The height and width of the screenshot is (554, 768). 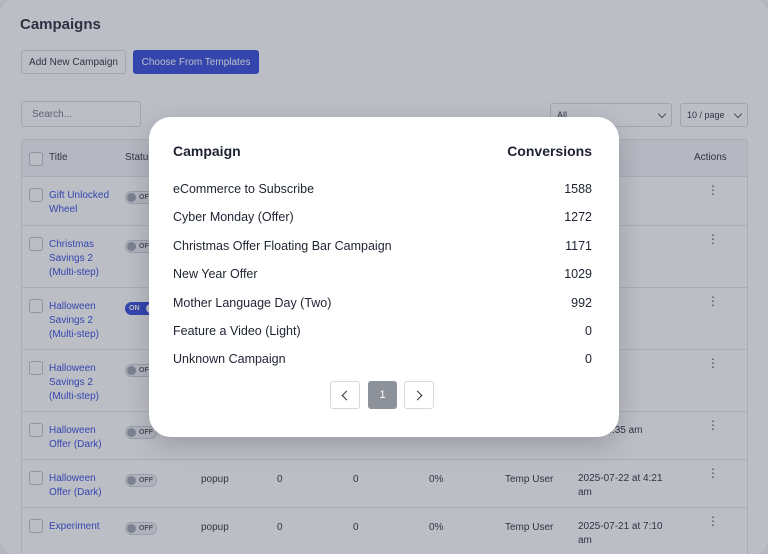 What do you see at coordinates (382, 334) in the screenshot?
I see `modal-campaign-row: Feature a Video (Light) 0` at bounding box center [382, 334].